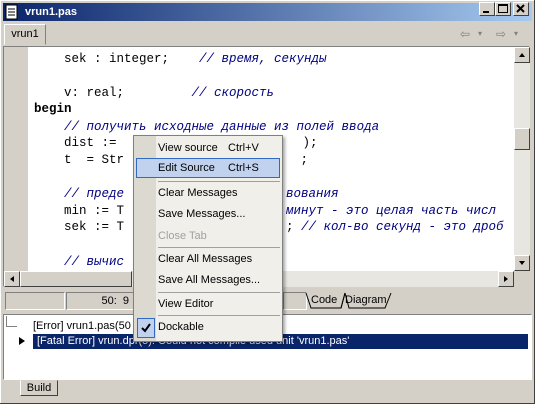  Describe the element at coordinates (82, 326) in the screenshot. I see `message-row: [Error] vrun1.pas(50` at that location.